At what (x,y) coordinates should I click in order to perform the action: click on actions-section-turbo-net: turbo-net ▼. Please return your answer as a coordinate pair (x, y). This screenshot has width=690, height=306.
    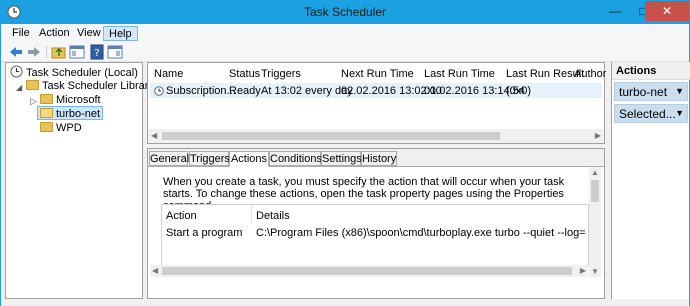
    Looking at the image, I should click on (651, 91).